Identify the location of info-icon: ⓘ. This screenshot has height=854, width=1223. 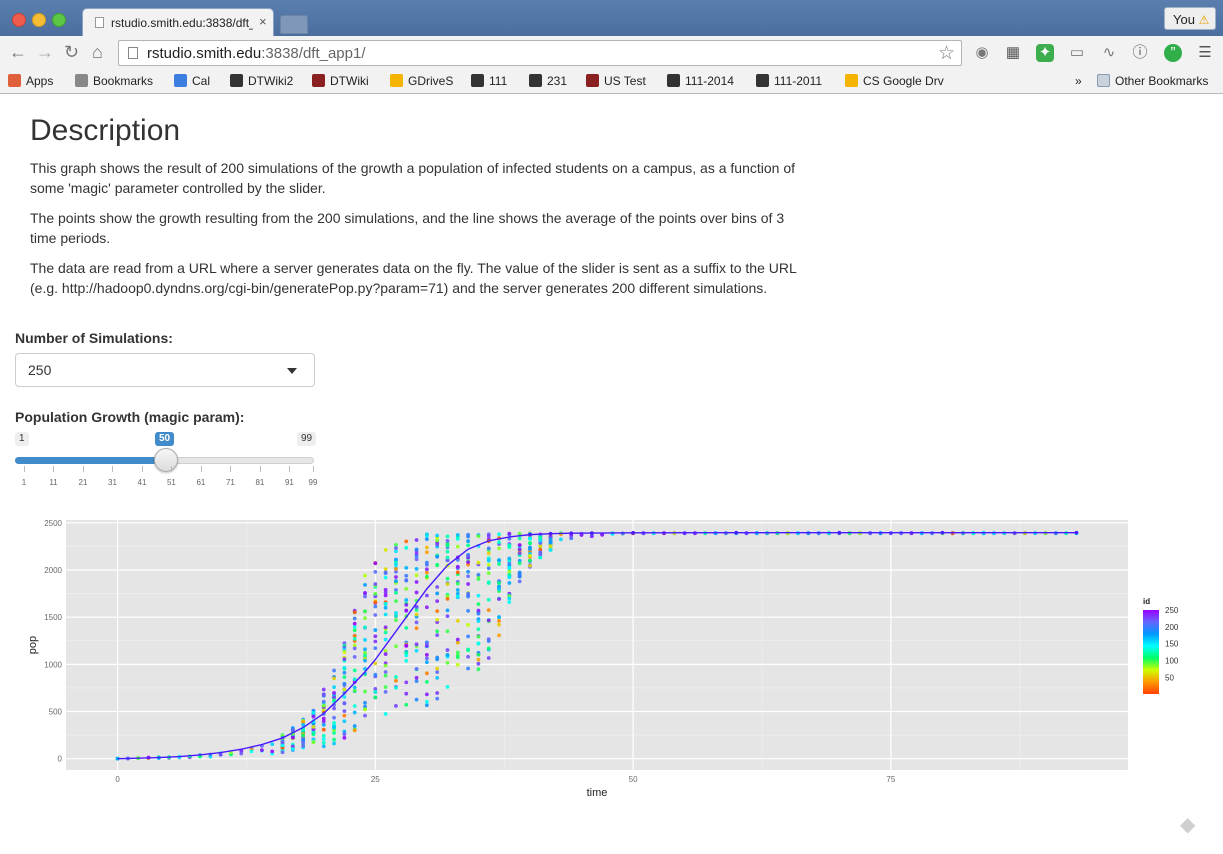
(1140, 53).